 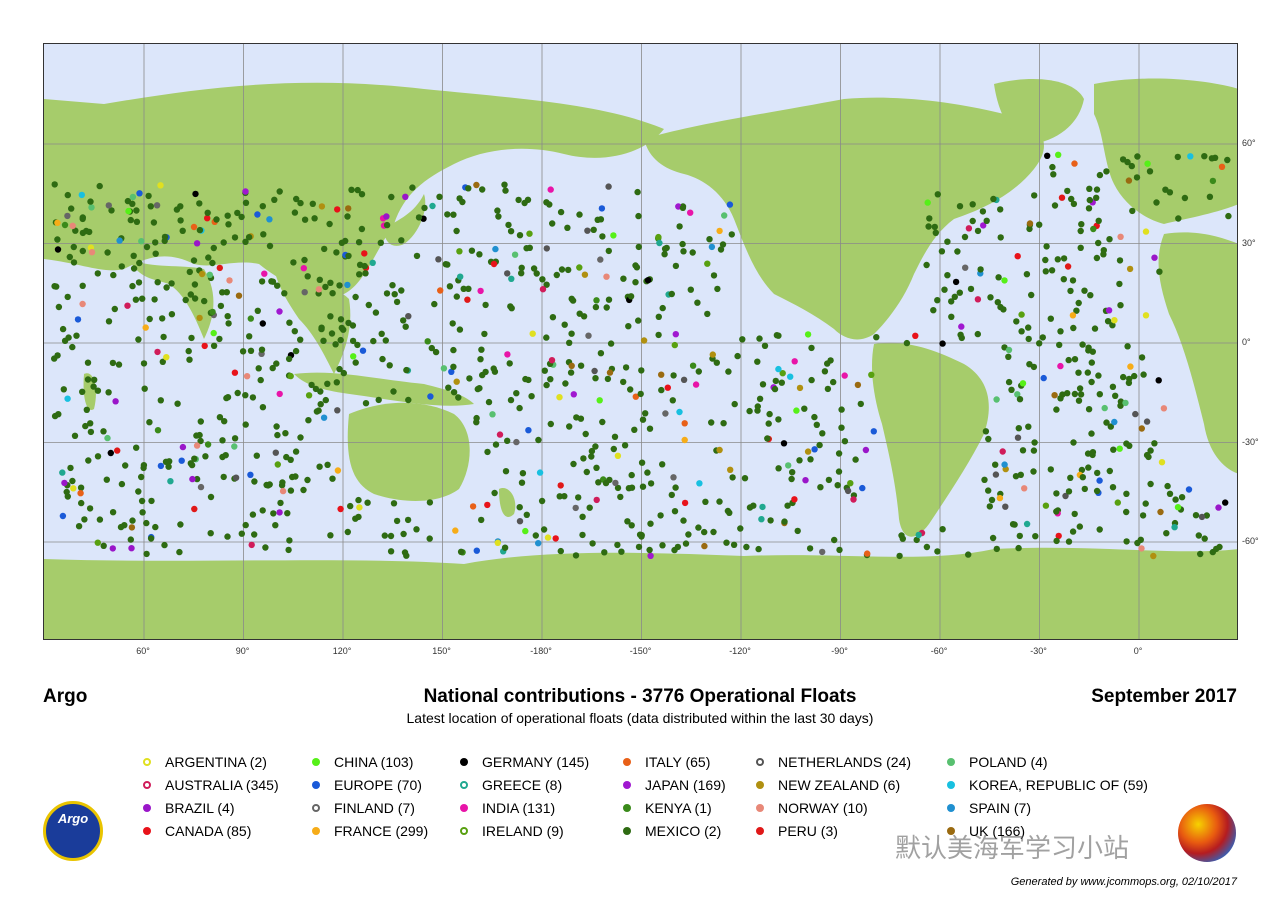 What do you see at coordinates (1249, 143) in the screenshot?
I see `latitude-tick-label: 60°` at bounding box center [1249, 143].